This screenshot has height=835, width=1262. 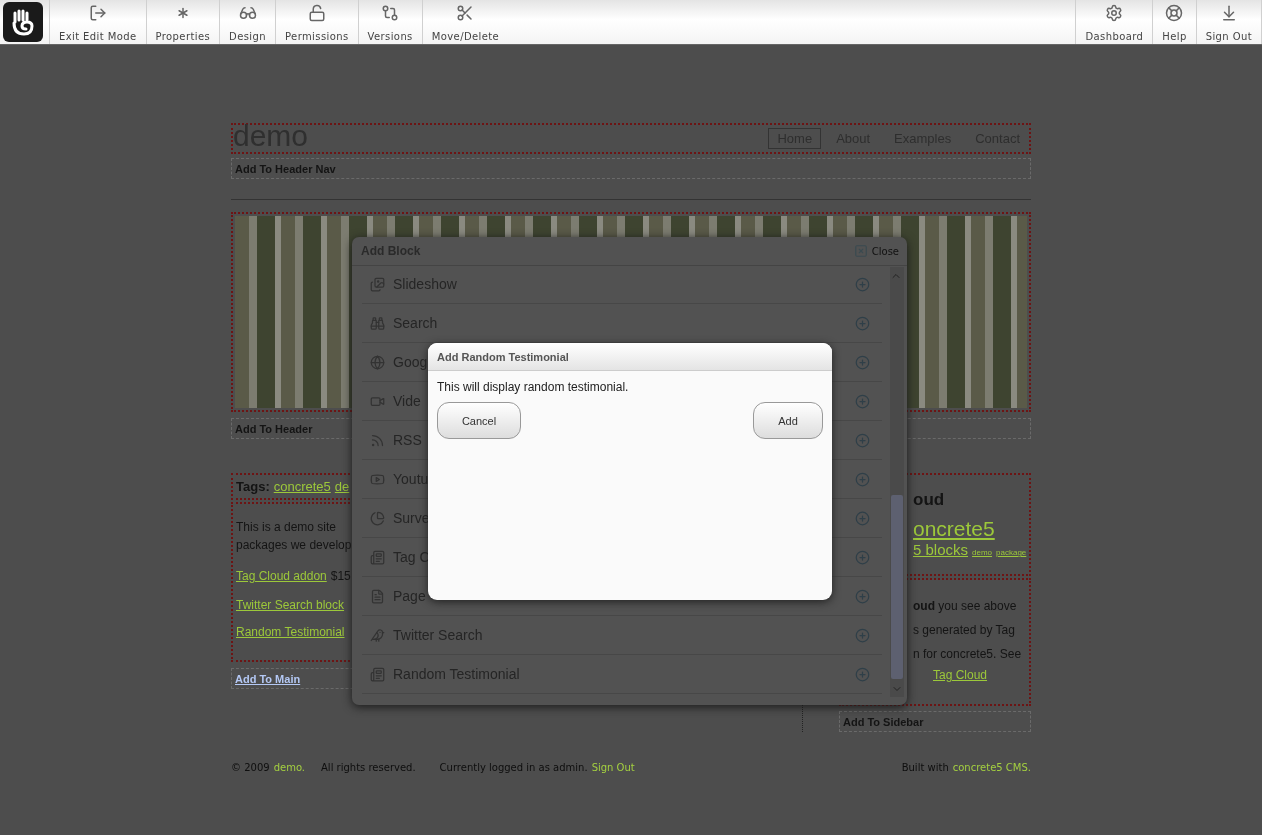 What do you see at coordinates (182, 22) in the screenshot?
I see `toolbar-button: Properties` at bounding box center [182, 22].